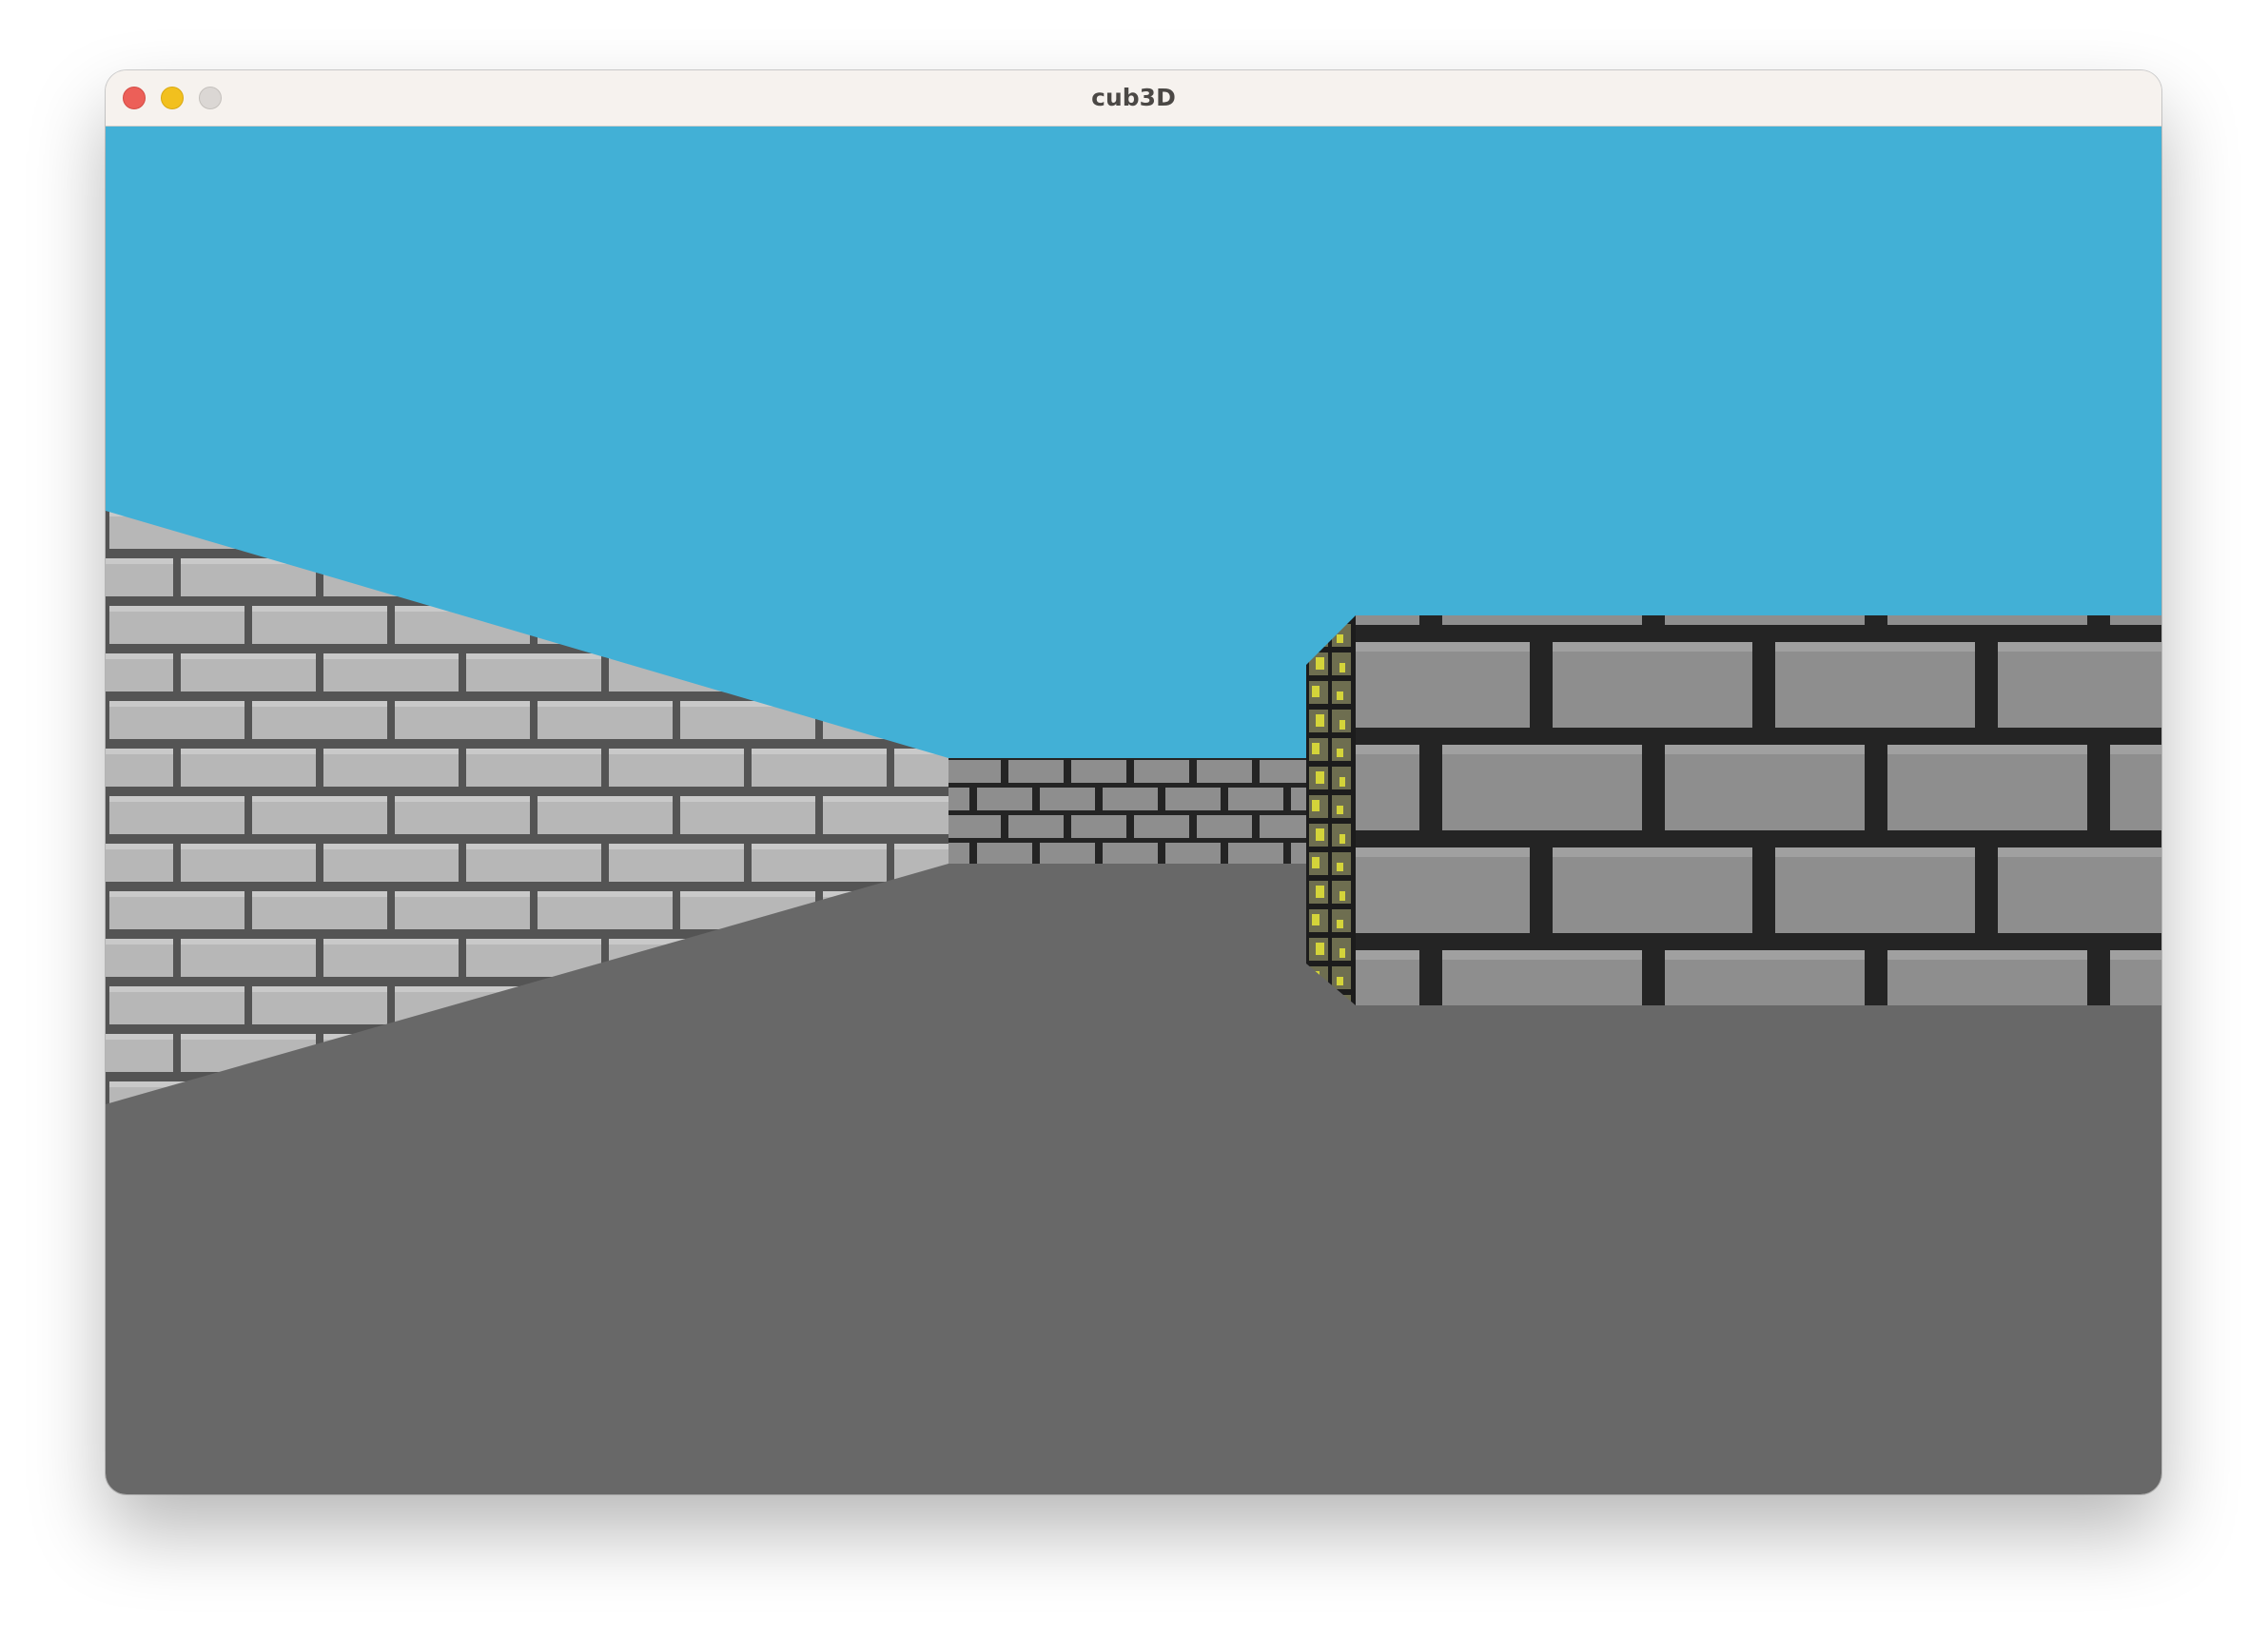  What do you see at coordinates (1127, 811) in the screenshot?
I see `far-wall` at bounding box center [1127, 811].